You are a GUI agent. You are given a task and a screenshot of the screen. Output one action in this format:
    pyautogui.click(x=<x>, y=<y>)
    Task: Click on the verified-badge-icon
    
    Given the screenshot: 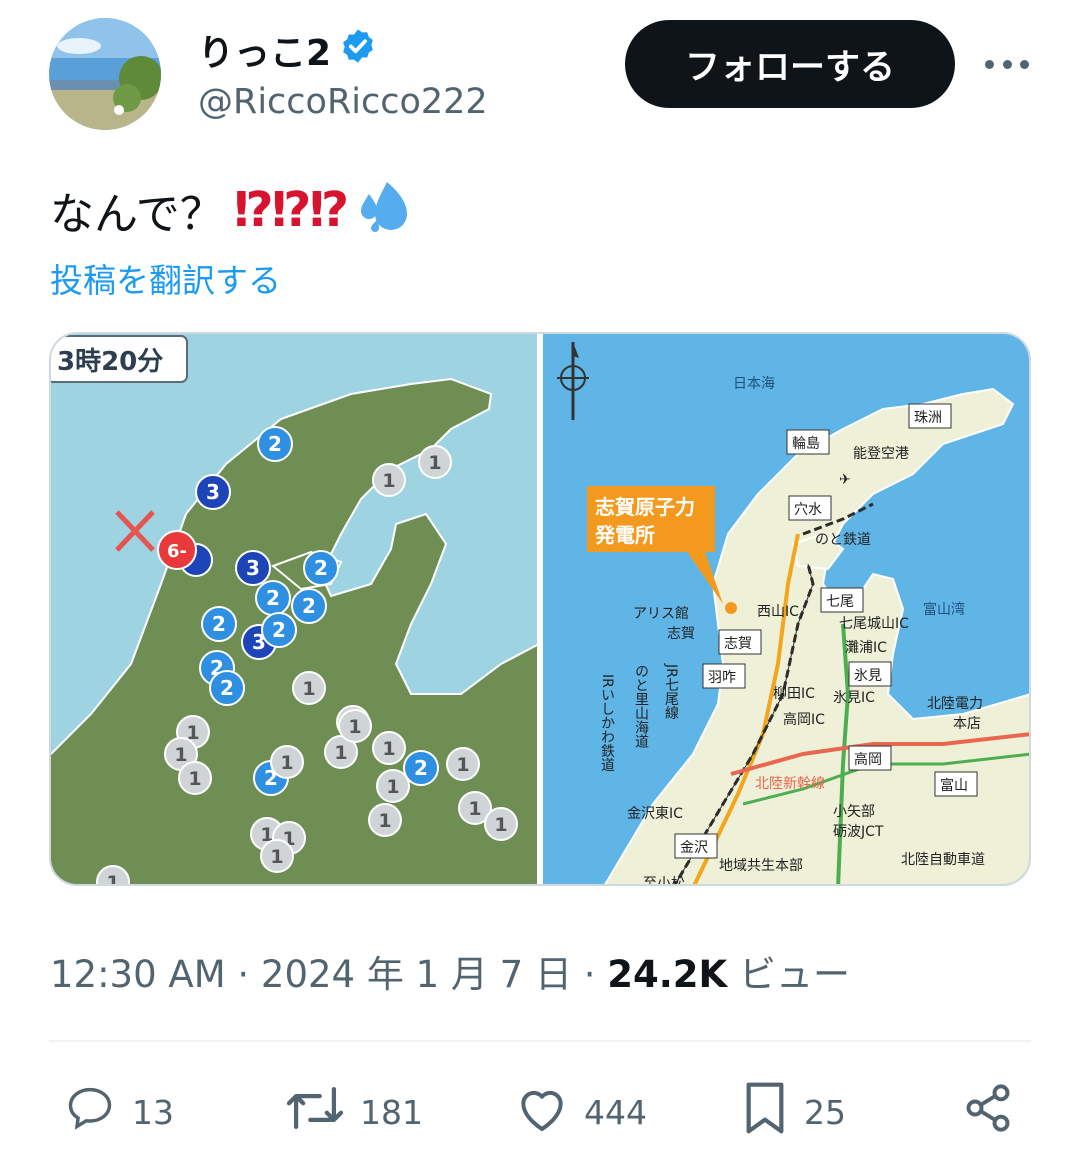 What is the action you would take?
    pyautogui.click(x=358, y=50)
    